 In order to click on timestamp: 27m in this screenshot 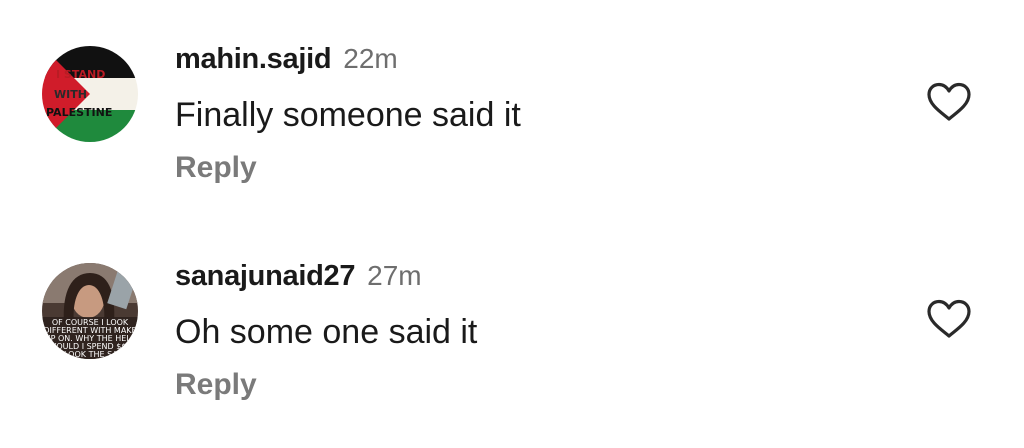, I will do `click(394, 275)`.